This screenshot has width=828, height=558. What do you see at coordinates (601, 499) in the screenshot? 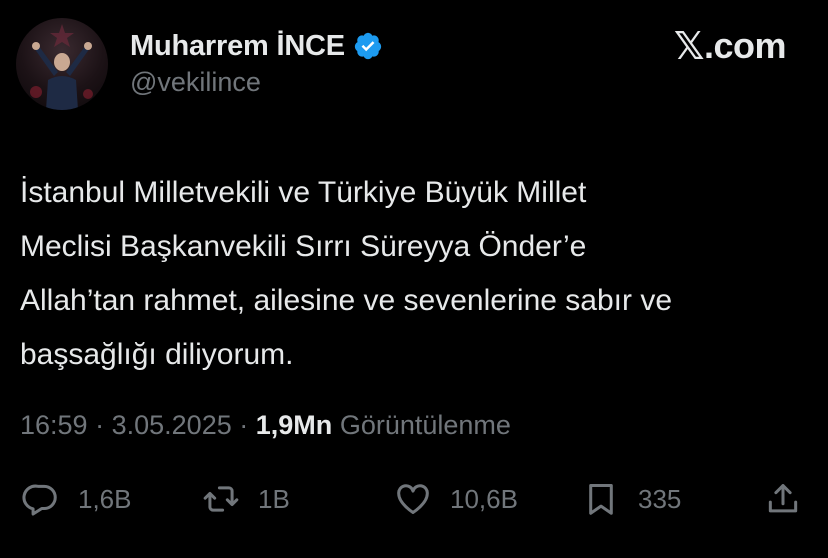
I see `bookmark-icon` at bounding box center [601, 499].